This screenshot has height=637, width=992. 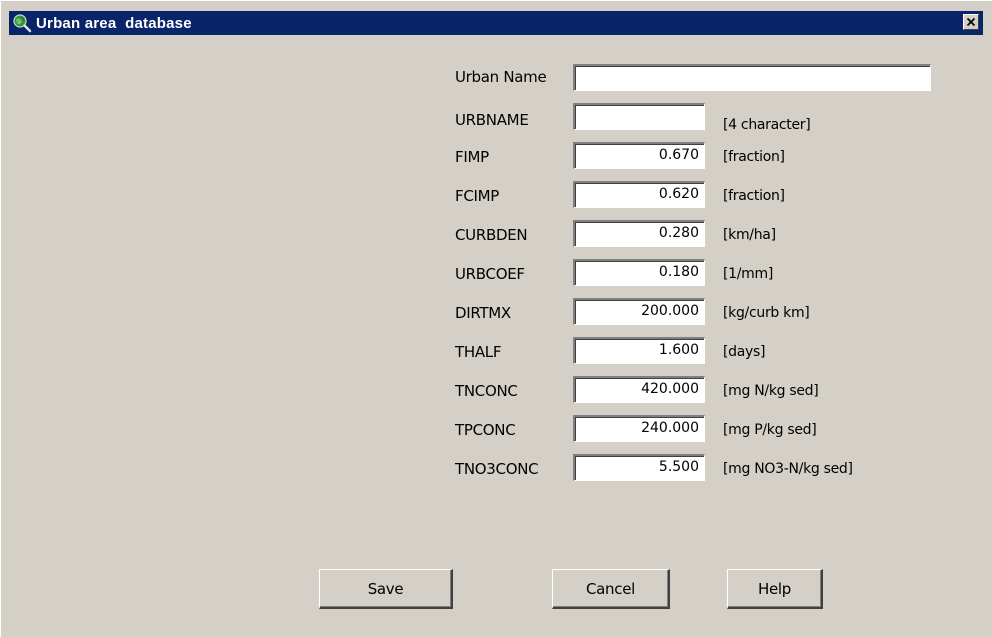 I want to click on urbcoef-unit: [1/mm], so click(x=748, y=274).